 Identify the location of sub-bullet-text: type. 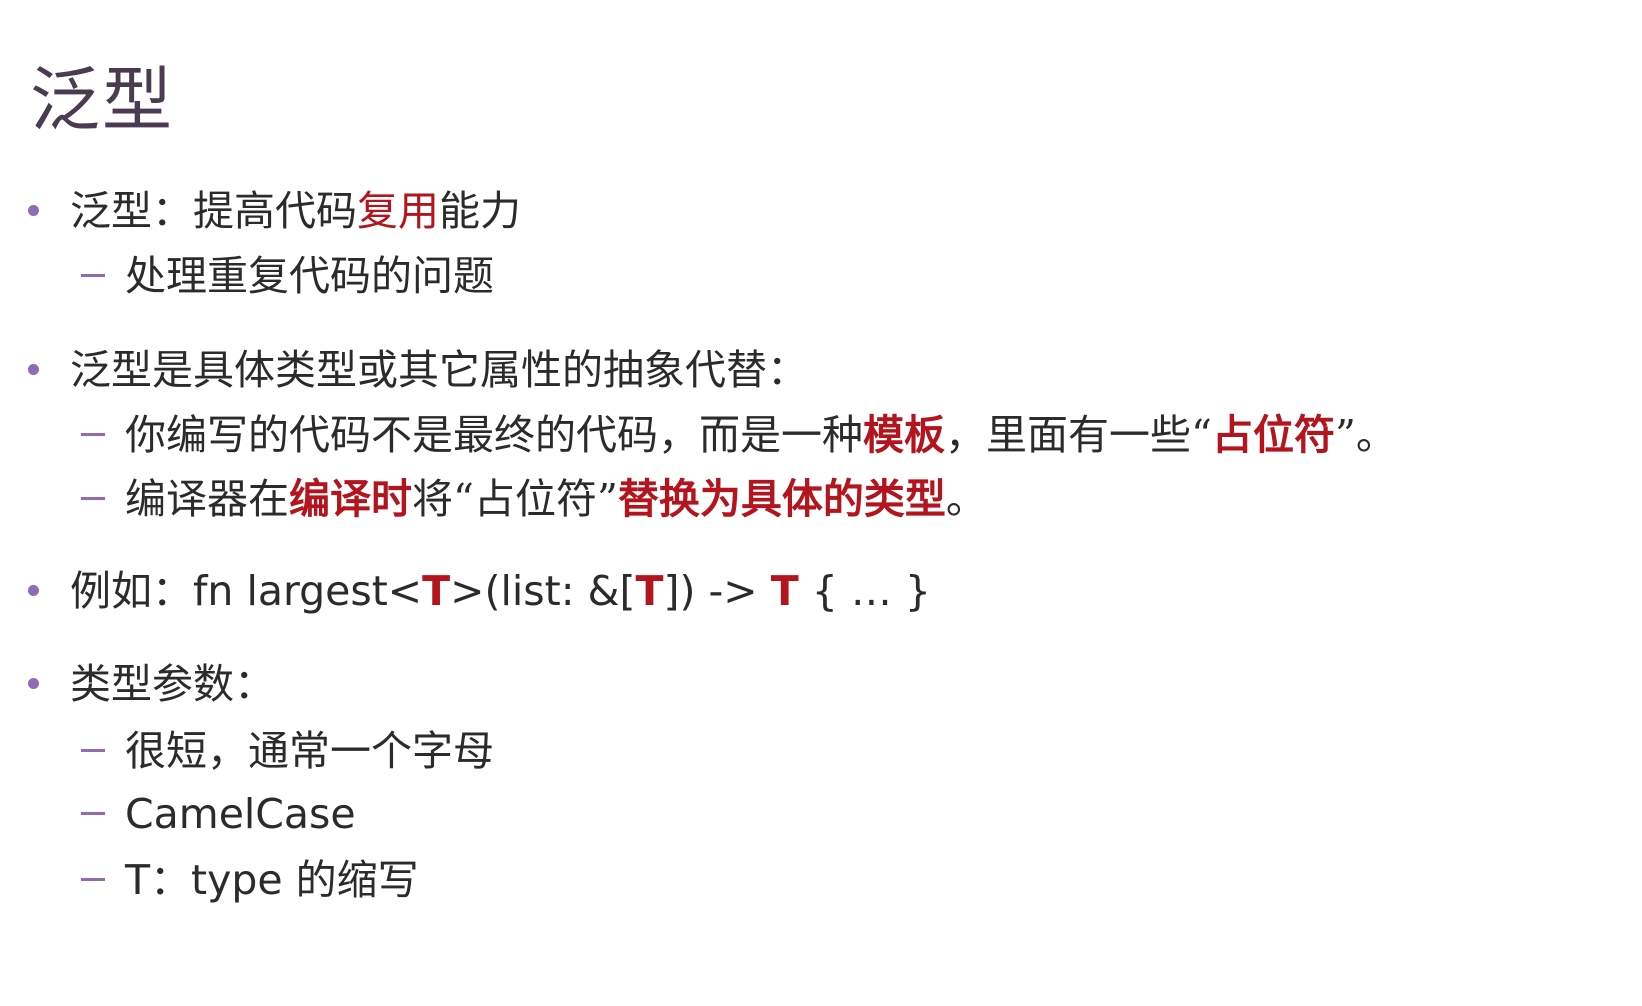
(237, 880).